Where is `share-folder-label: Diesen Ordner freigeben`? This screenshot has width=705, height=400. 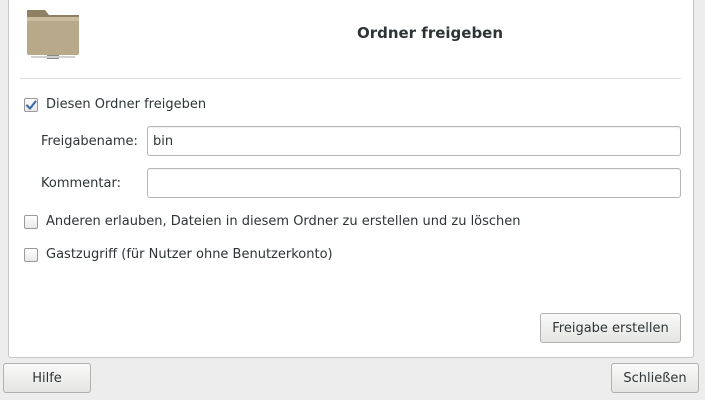
share-folder-label: Diesen Ordner freigeben is located at coordinates (126, 104).